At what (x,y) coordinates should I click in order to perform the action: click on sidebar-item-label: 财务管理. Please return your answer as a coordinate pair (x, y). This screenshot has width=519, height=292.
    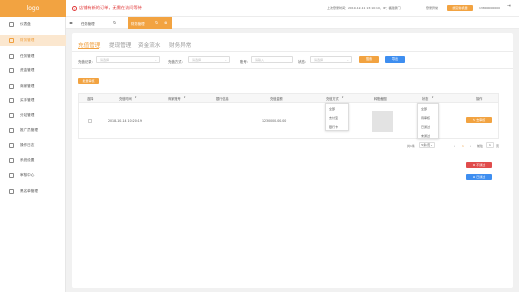
    Looking at the image, I should click on (27, 40).